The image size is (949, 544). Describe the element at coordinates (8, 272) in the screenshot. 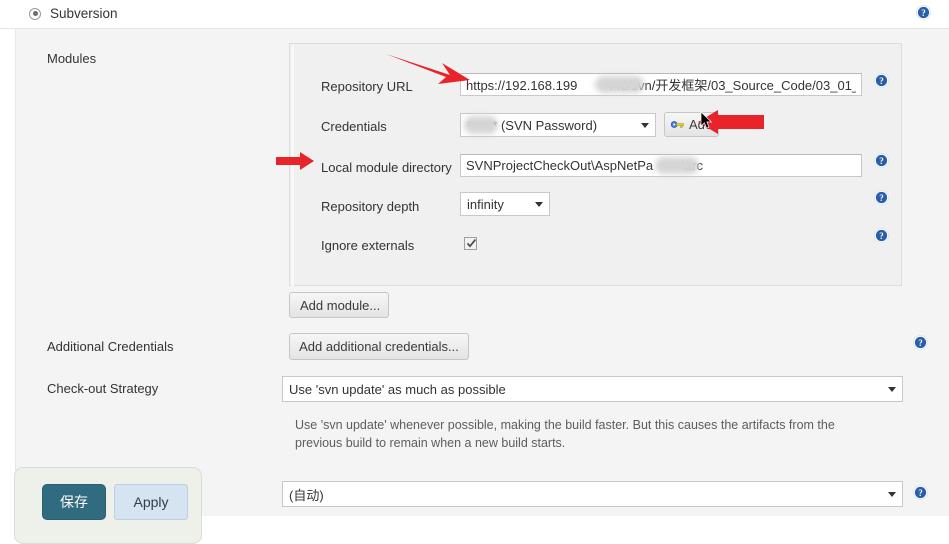

I see `left-rail` at that location.